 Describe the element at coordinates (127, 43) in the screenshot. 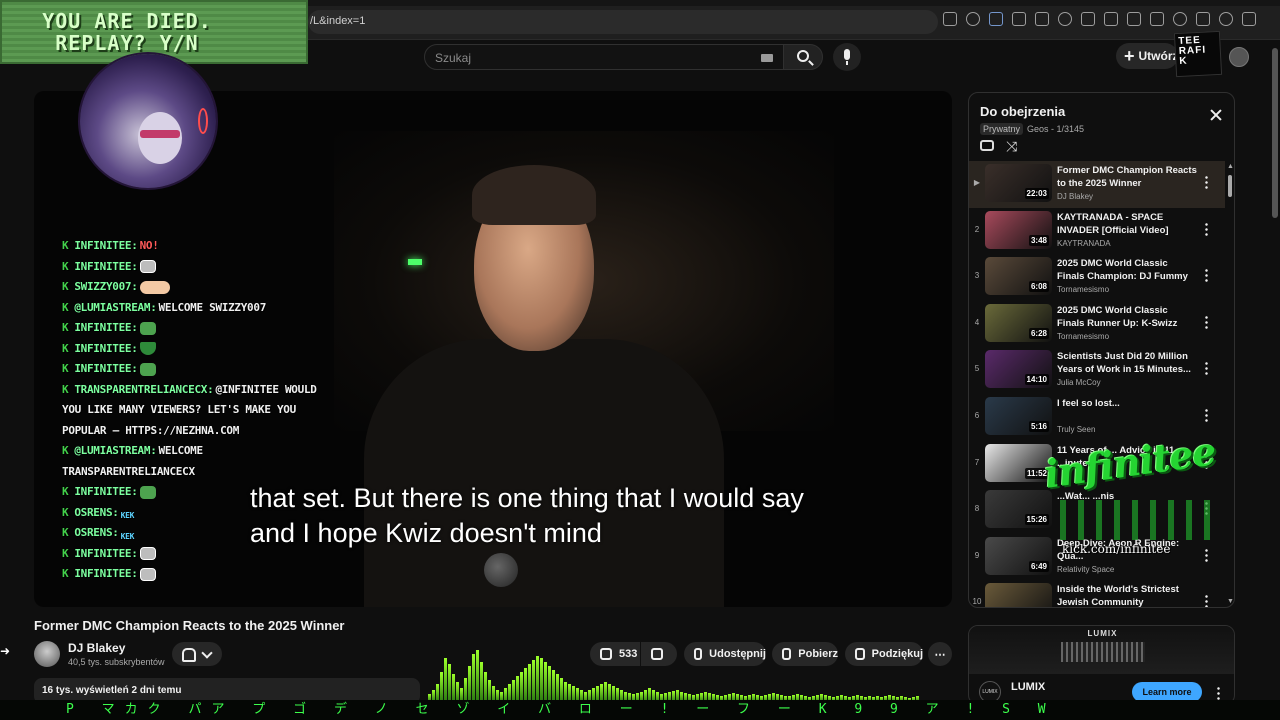

I see `banner-line2: REPLAY? Y/N` at that location.